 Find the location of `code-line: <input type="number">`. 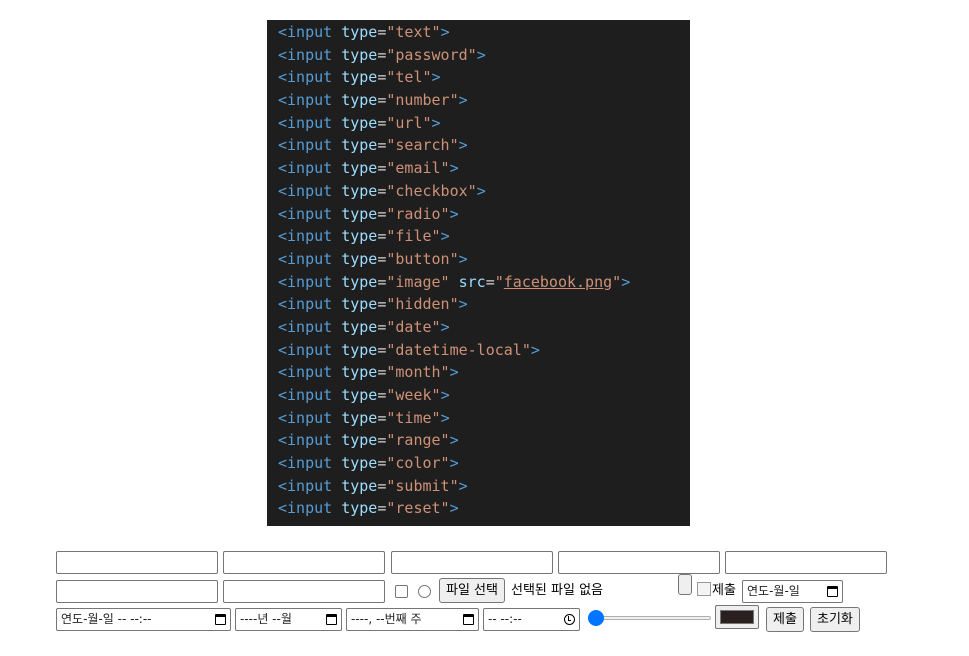

code-line: <input type="number"> is located at coordinates (484, 100).